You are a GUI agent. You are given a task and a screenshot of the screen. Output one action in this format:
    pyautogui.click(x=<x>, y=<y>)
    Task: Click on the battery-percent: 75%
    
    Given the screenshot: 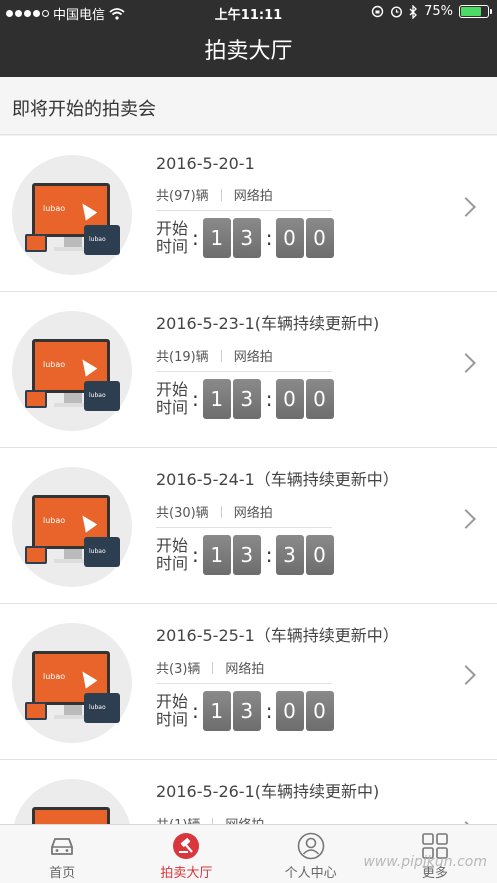 What is the action you would take?
    pyautogui.click(x=438, y=11)
    